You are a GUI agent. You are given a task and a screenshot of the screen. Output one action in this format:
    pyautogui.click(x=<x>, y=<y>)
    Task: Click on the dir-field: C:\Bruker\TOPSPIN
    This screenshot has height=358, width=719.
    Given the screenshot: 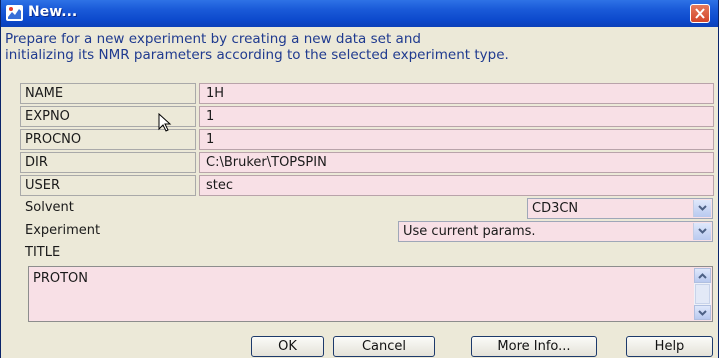 What is the action you would take?
    pyautogui.click(x=456, y=162)
    